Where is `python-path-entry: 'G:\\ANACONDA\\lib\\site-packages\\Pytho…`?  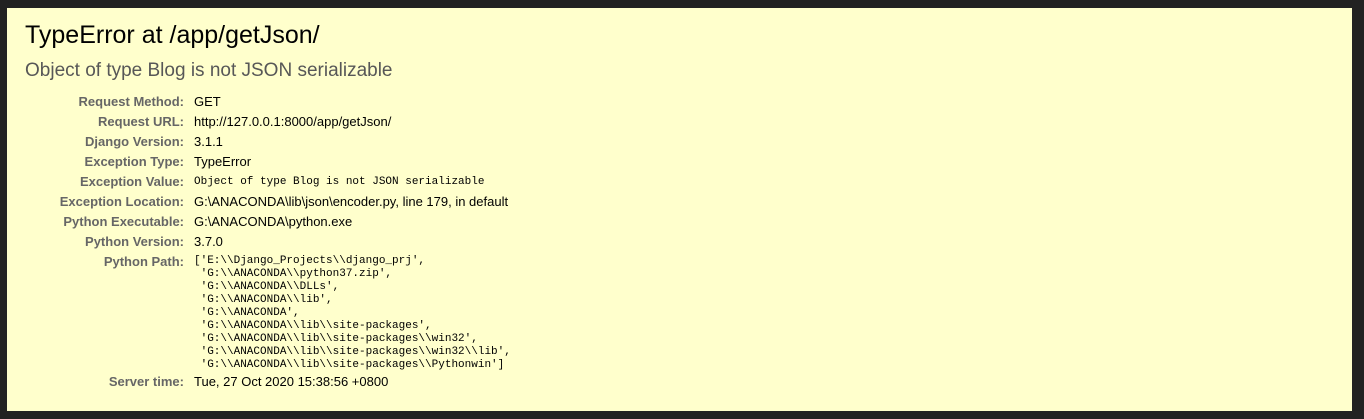 python-path-entry: 'G:\\ANACONDA\\lib\\site-packages\\Pytho… is located at coordinates (349, 365).